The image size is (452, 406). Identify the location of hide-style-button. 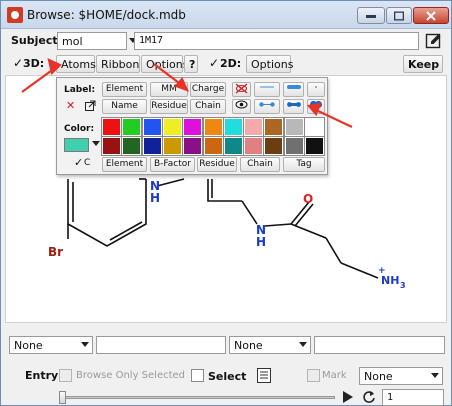
(241, 89).